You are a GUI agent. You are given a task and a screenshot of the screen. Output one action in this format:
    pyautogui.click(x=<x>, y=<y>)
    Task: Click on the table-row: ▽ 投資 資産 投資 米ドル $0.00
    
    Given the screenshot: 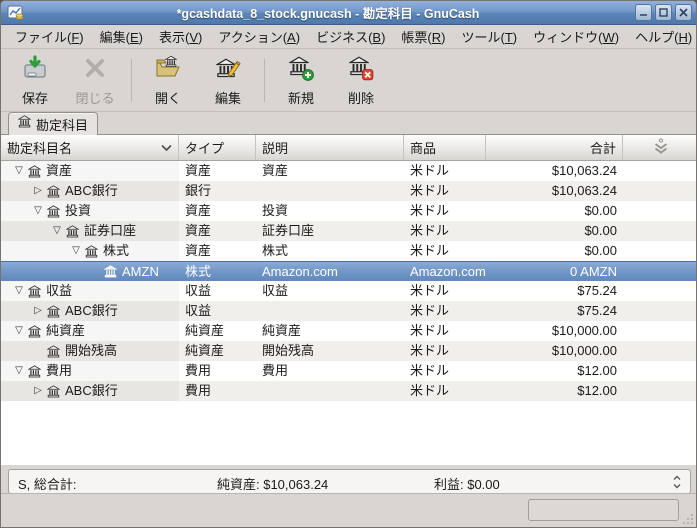 What is the action you would take?
    pyautogui.click(x=348, y=211)
    